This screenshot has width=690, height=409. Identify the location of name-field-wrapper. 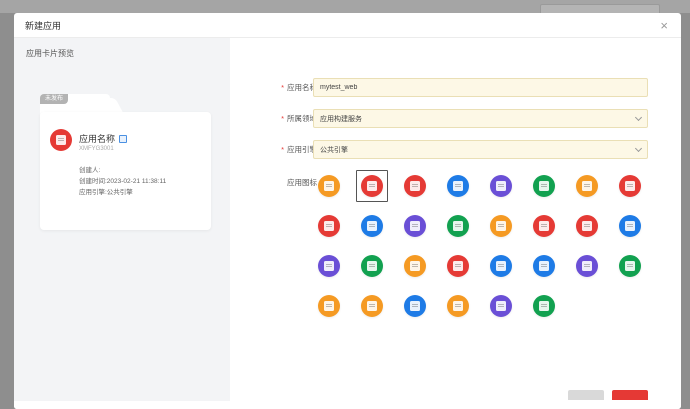
(480, 87).